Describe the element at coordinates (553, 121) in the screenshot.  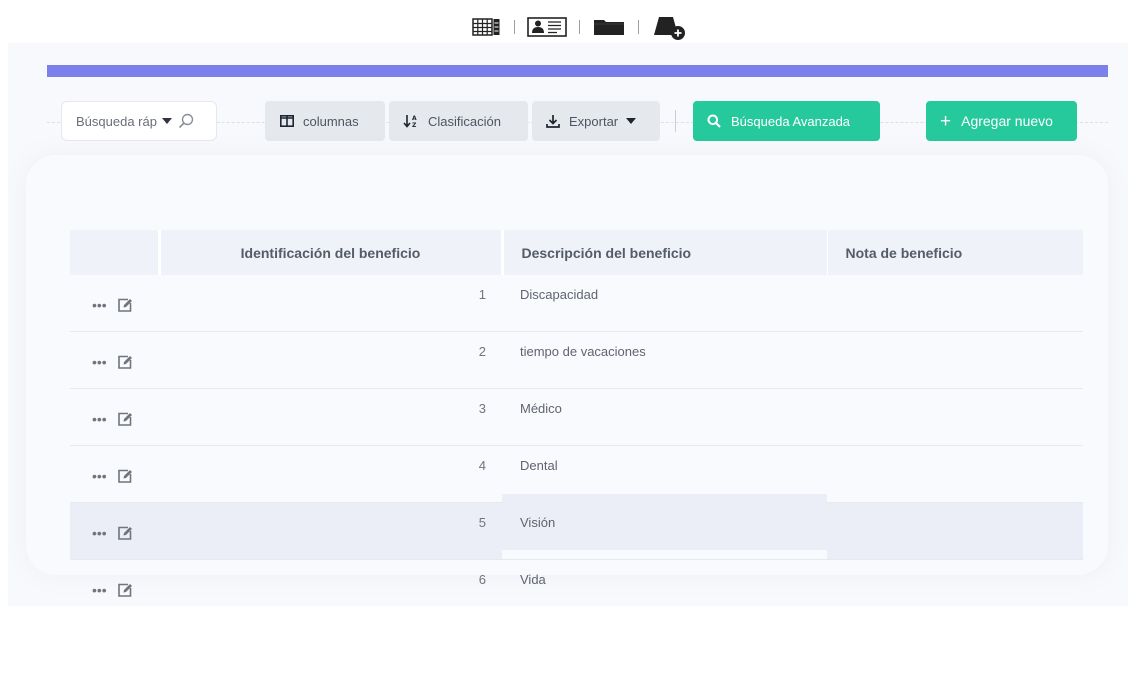
I see `download-icon` at that location.